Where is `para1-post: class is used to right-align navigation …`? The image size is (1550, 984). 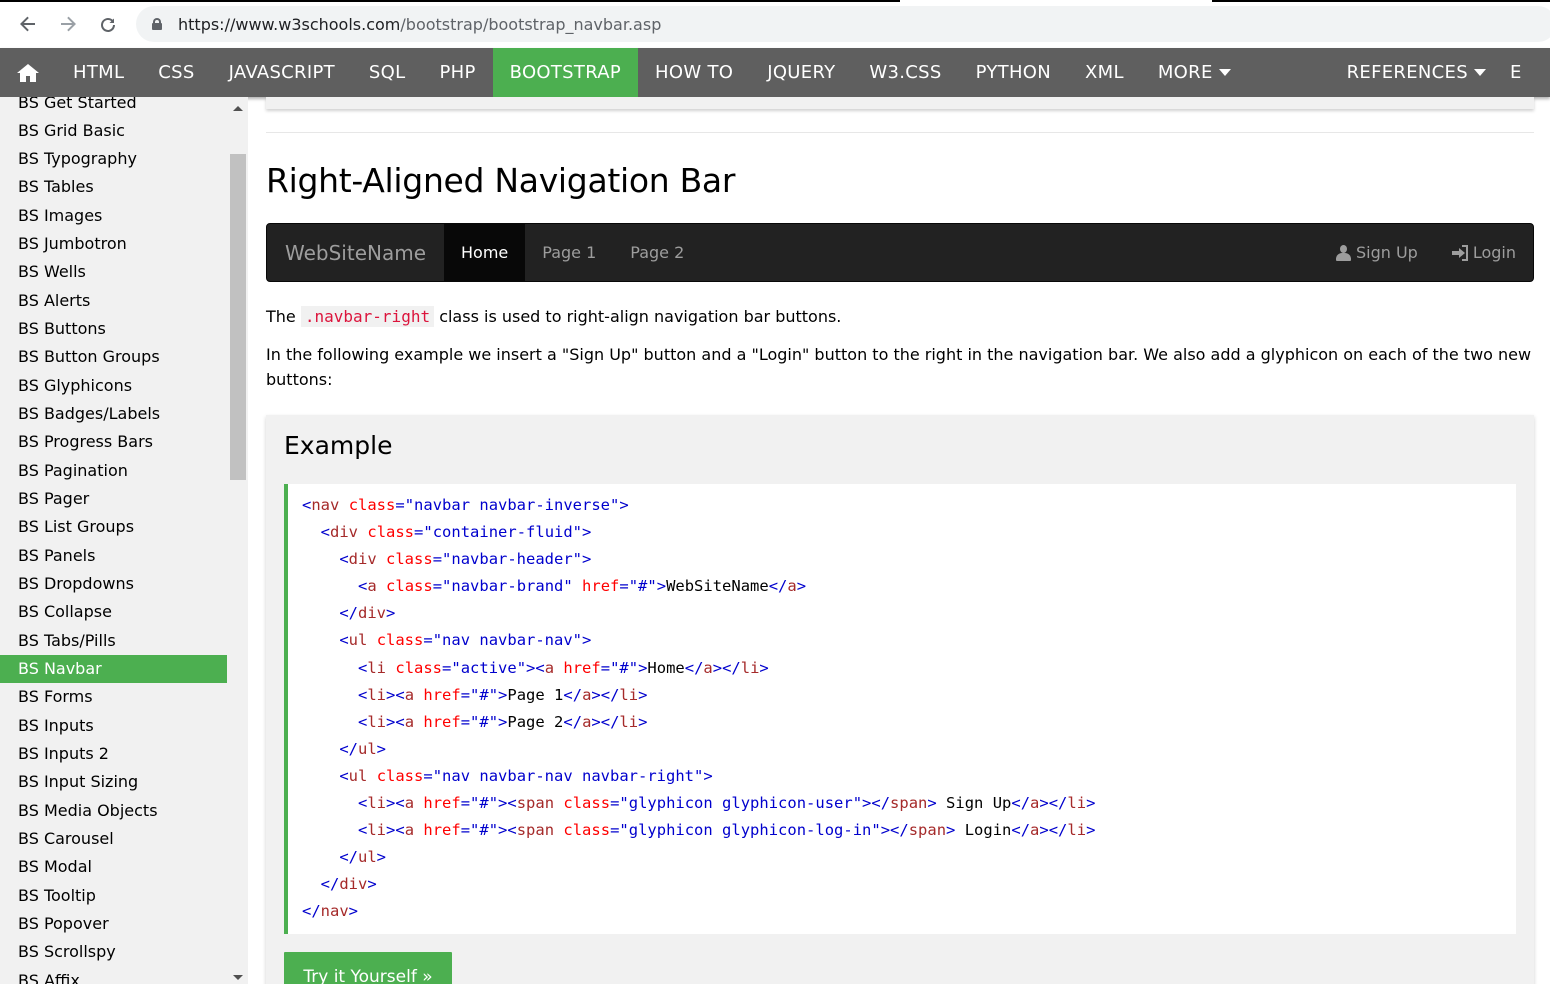
para1-post: class is used to right-align navigation … is located at coordinates (640, 316).